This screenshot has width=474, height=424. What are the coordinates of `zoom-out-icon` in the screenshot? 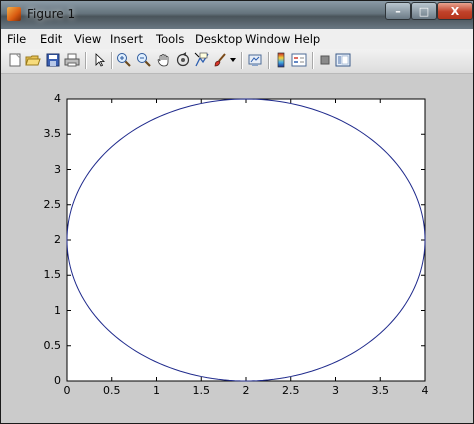 It's located at (144, 60).